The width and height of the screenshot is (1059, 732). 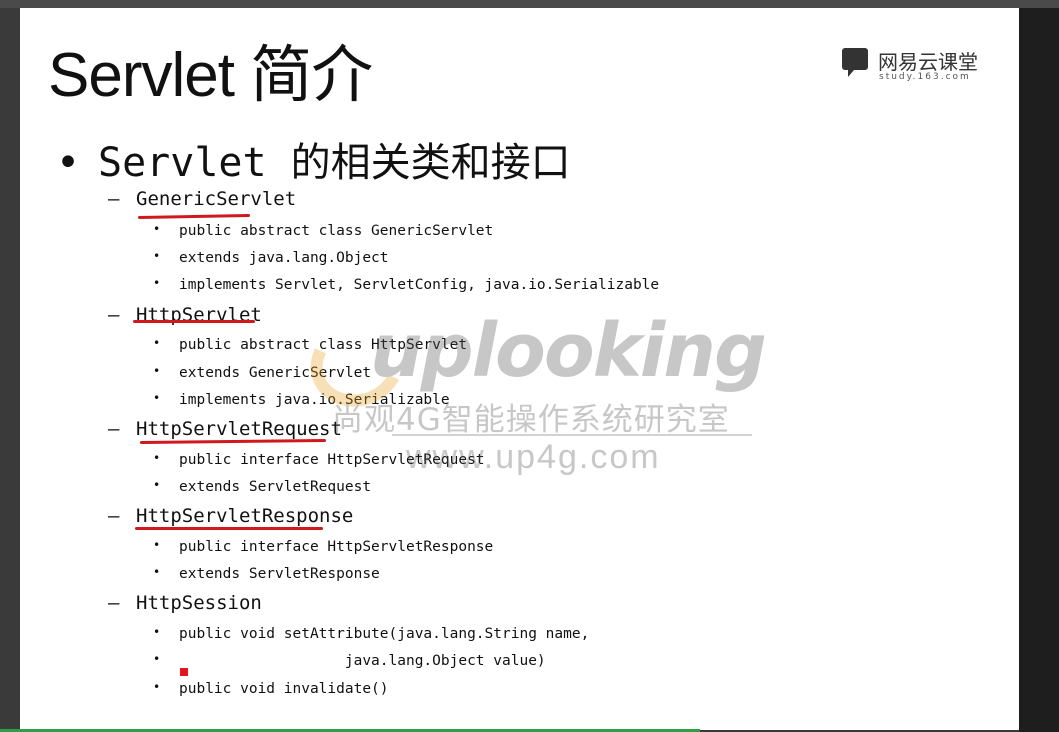 I want to click on list-item: • public abstract class GenericServlet, so click(x=323, y=230).